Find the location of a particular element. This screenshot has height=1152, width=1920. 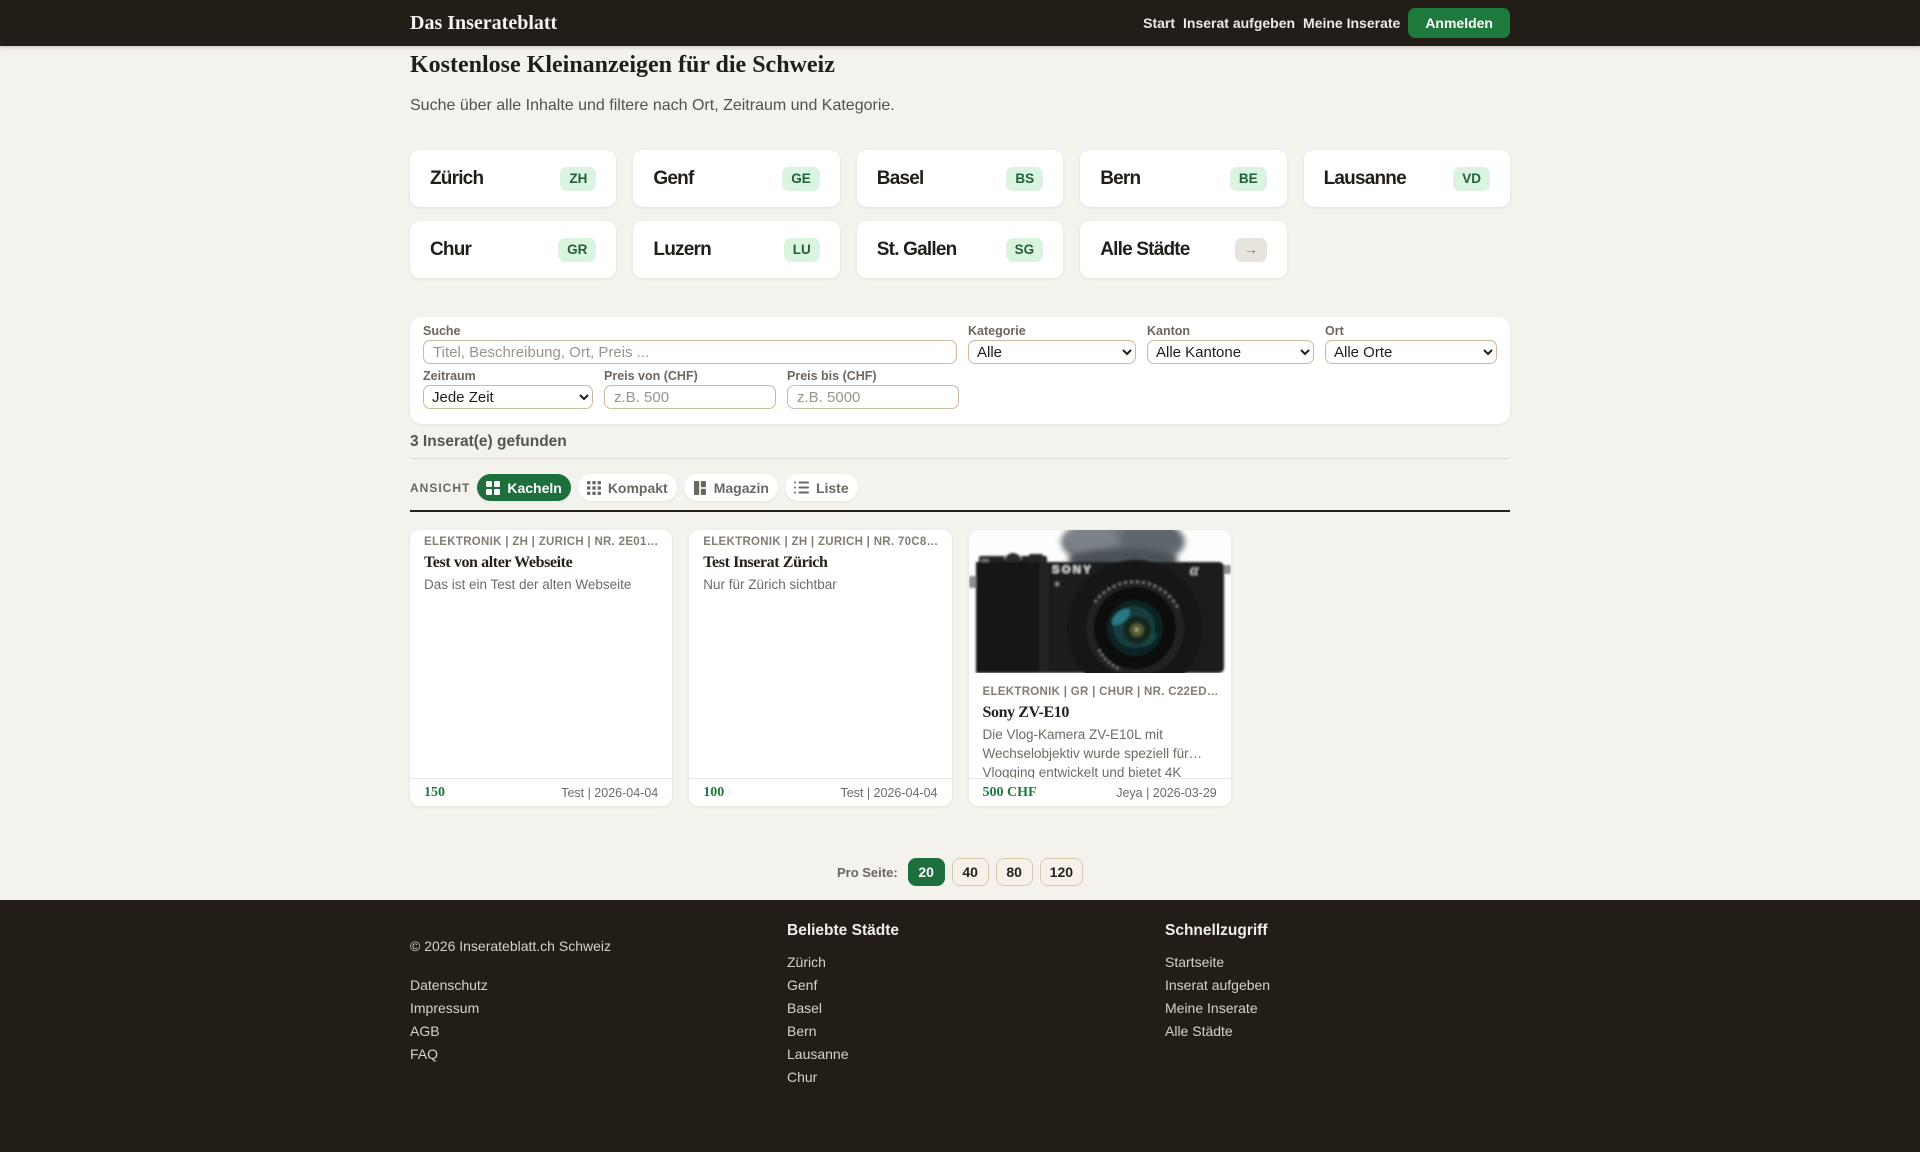

svg-text: α is located at coordinates (1194, 570).